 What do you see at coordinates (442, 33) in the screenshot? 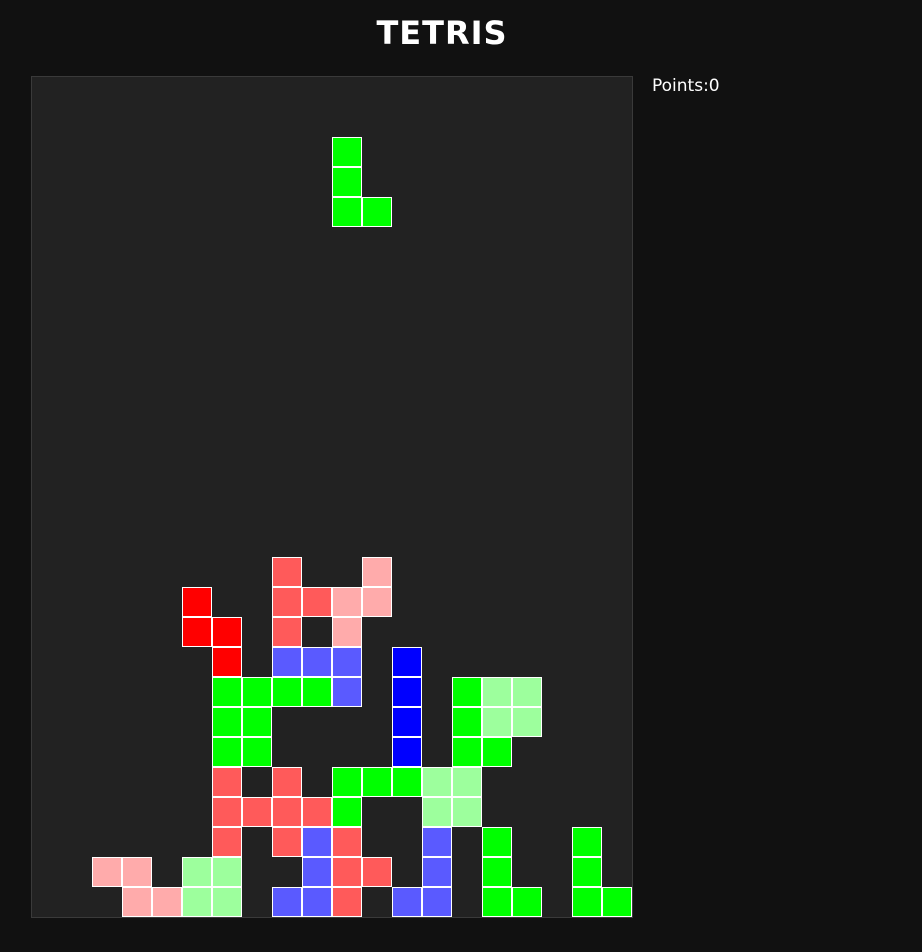
I see `game-title: TETRIS` at bounding box center [442, 33].